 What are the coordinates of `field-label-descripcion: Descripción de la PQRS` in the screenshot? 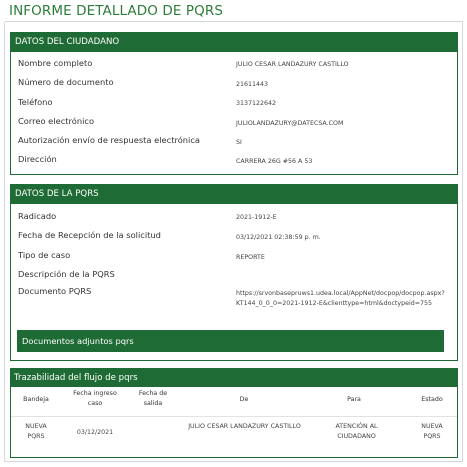 It's located at (66, 274).